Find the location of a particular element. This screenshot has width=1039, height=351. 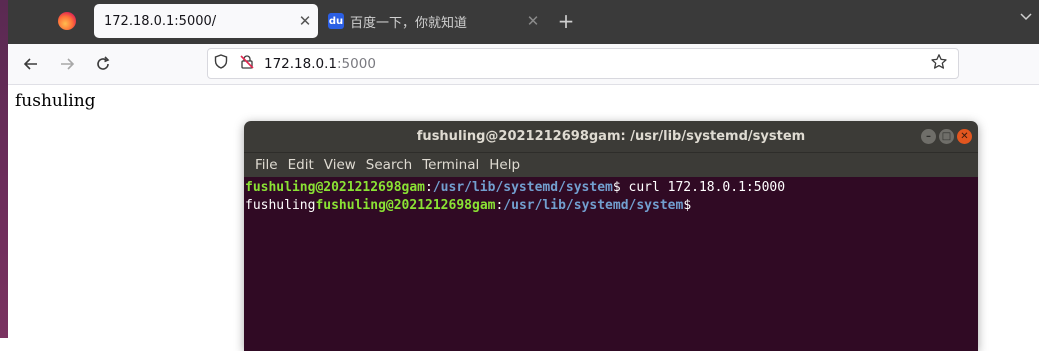

navigation-toolbar: 172.18.0.1:5000 is located at coordinates (523, 64).